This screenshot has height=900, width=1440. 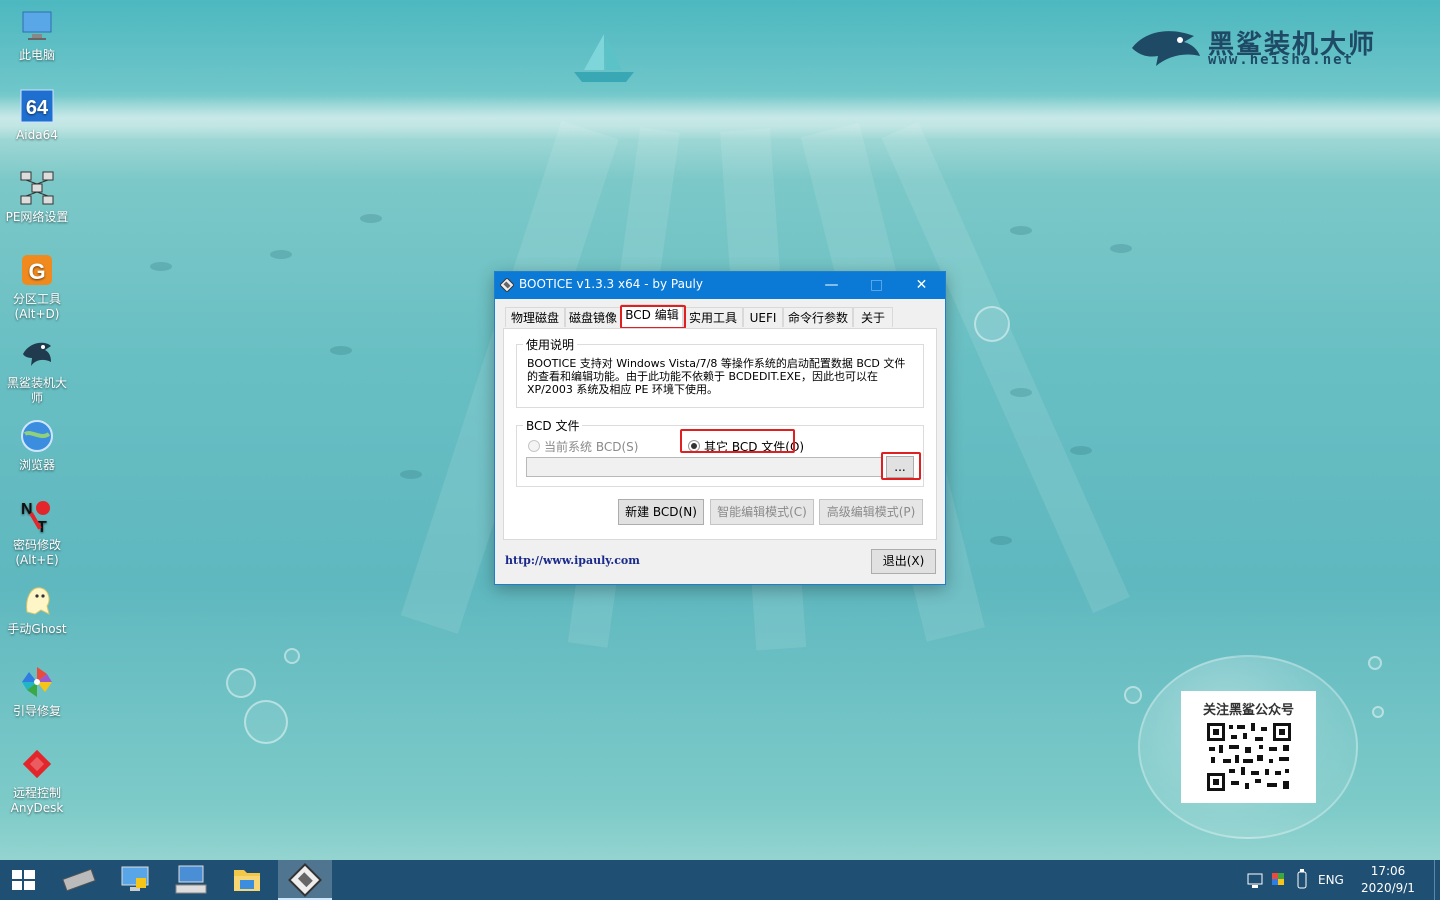 I want to click on network-icon, so click(x=37, y=188).